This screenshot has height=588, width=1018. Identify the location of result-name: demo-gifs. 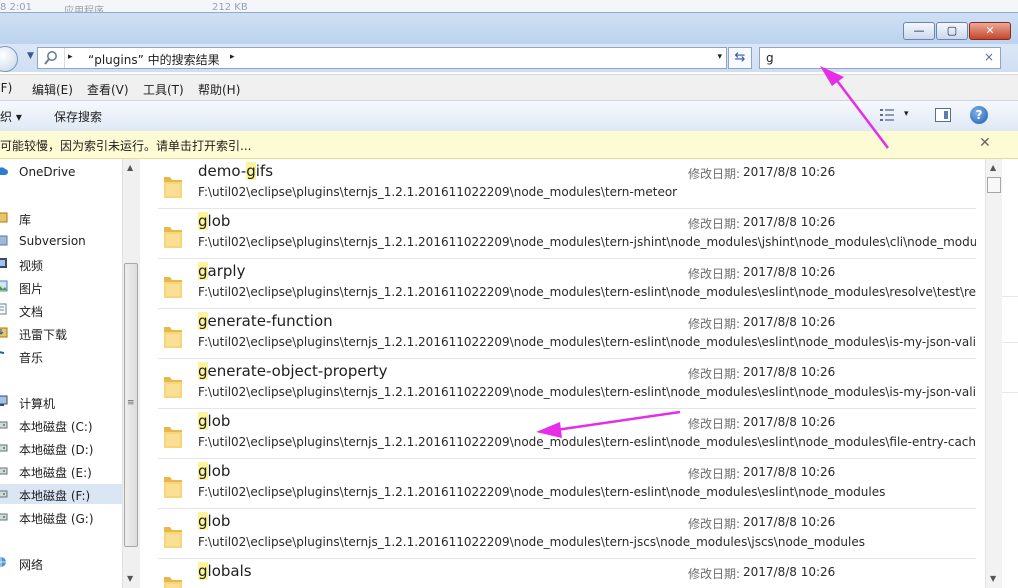
(235, 171).